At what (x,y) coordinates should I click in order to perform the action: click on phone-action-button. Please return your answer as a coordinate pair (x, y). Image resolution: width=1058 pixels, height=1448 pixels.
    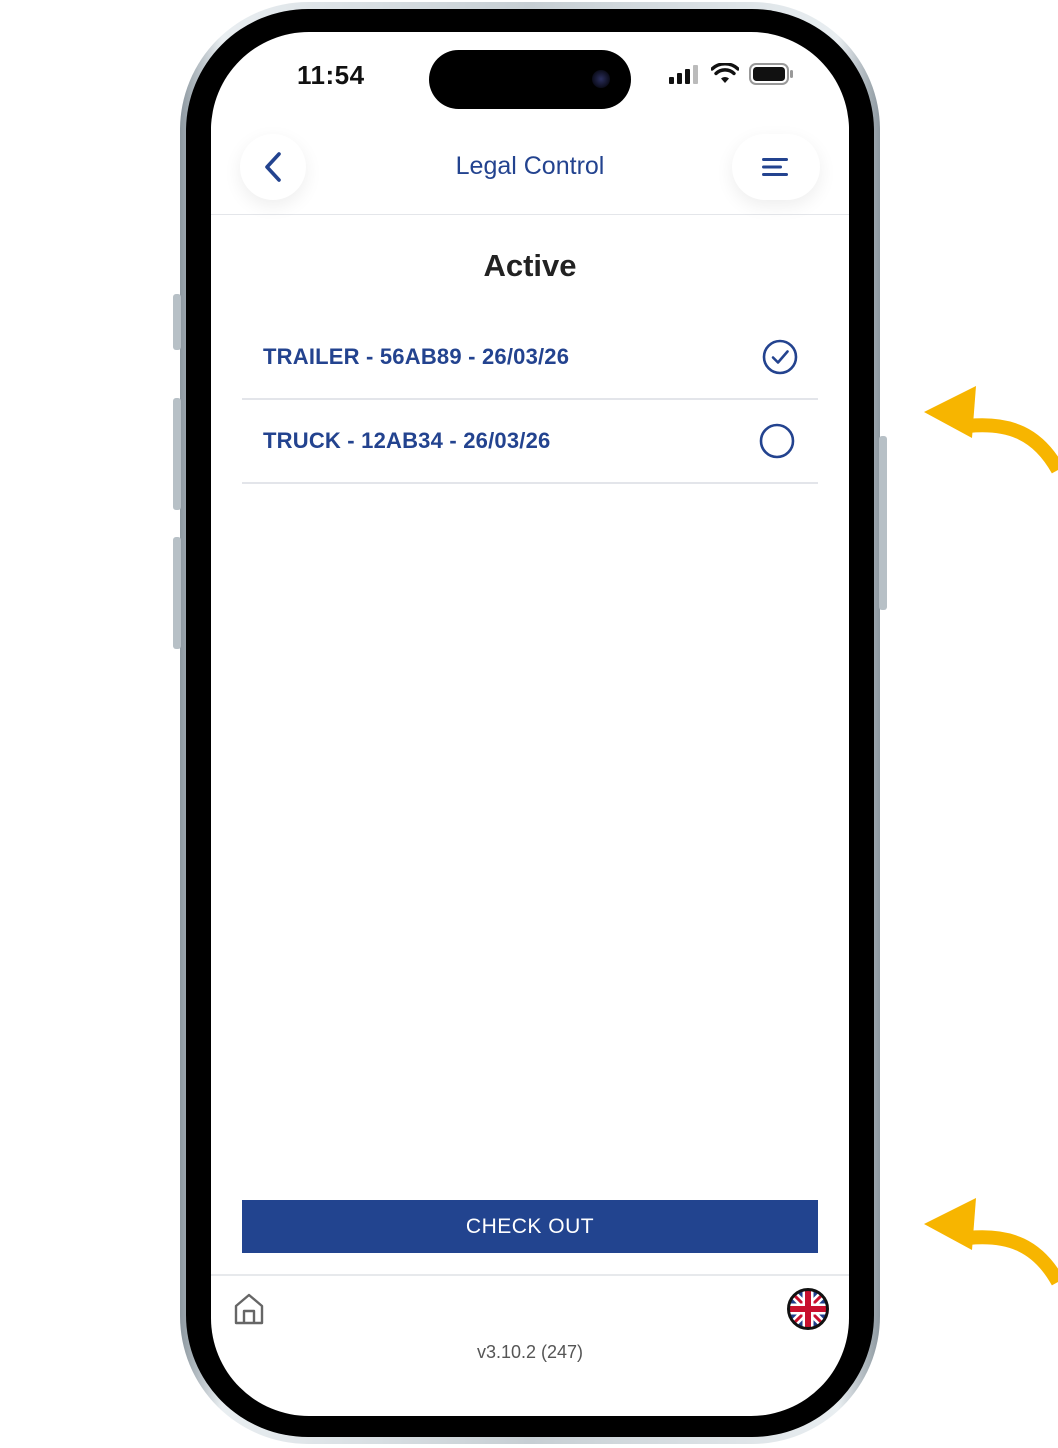
    Looking at the image, I should click on (177, 322).